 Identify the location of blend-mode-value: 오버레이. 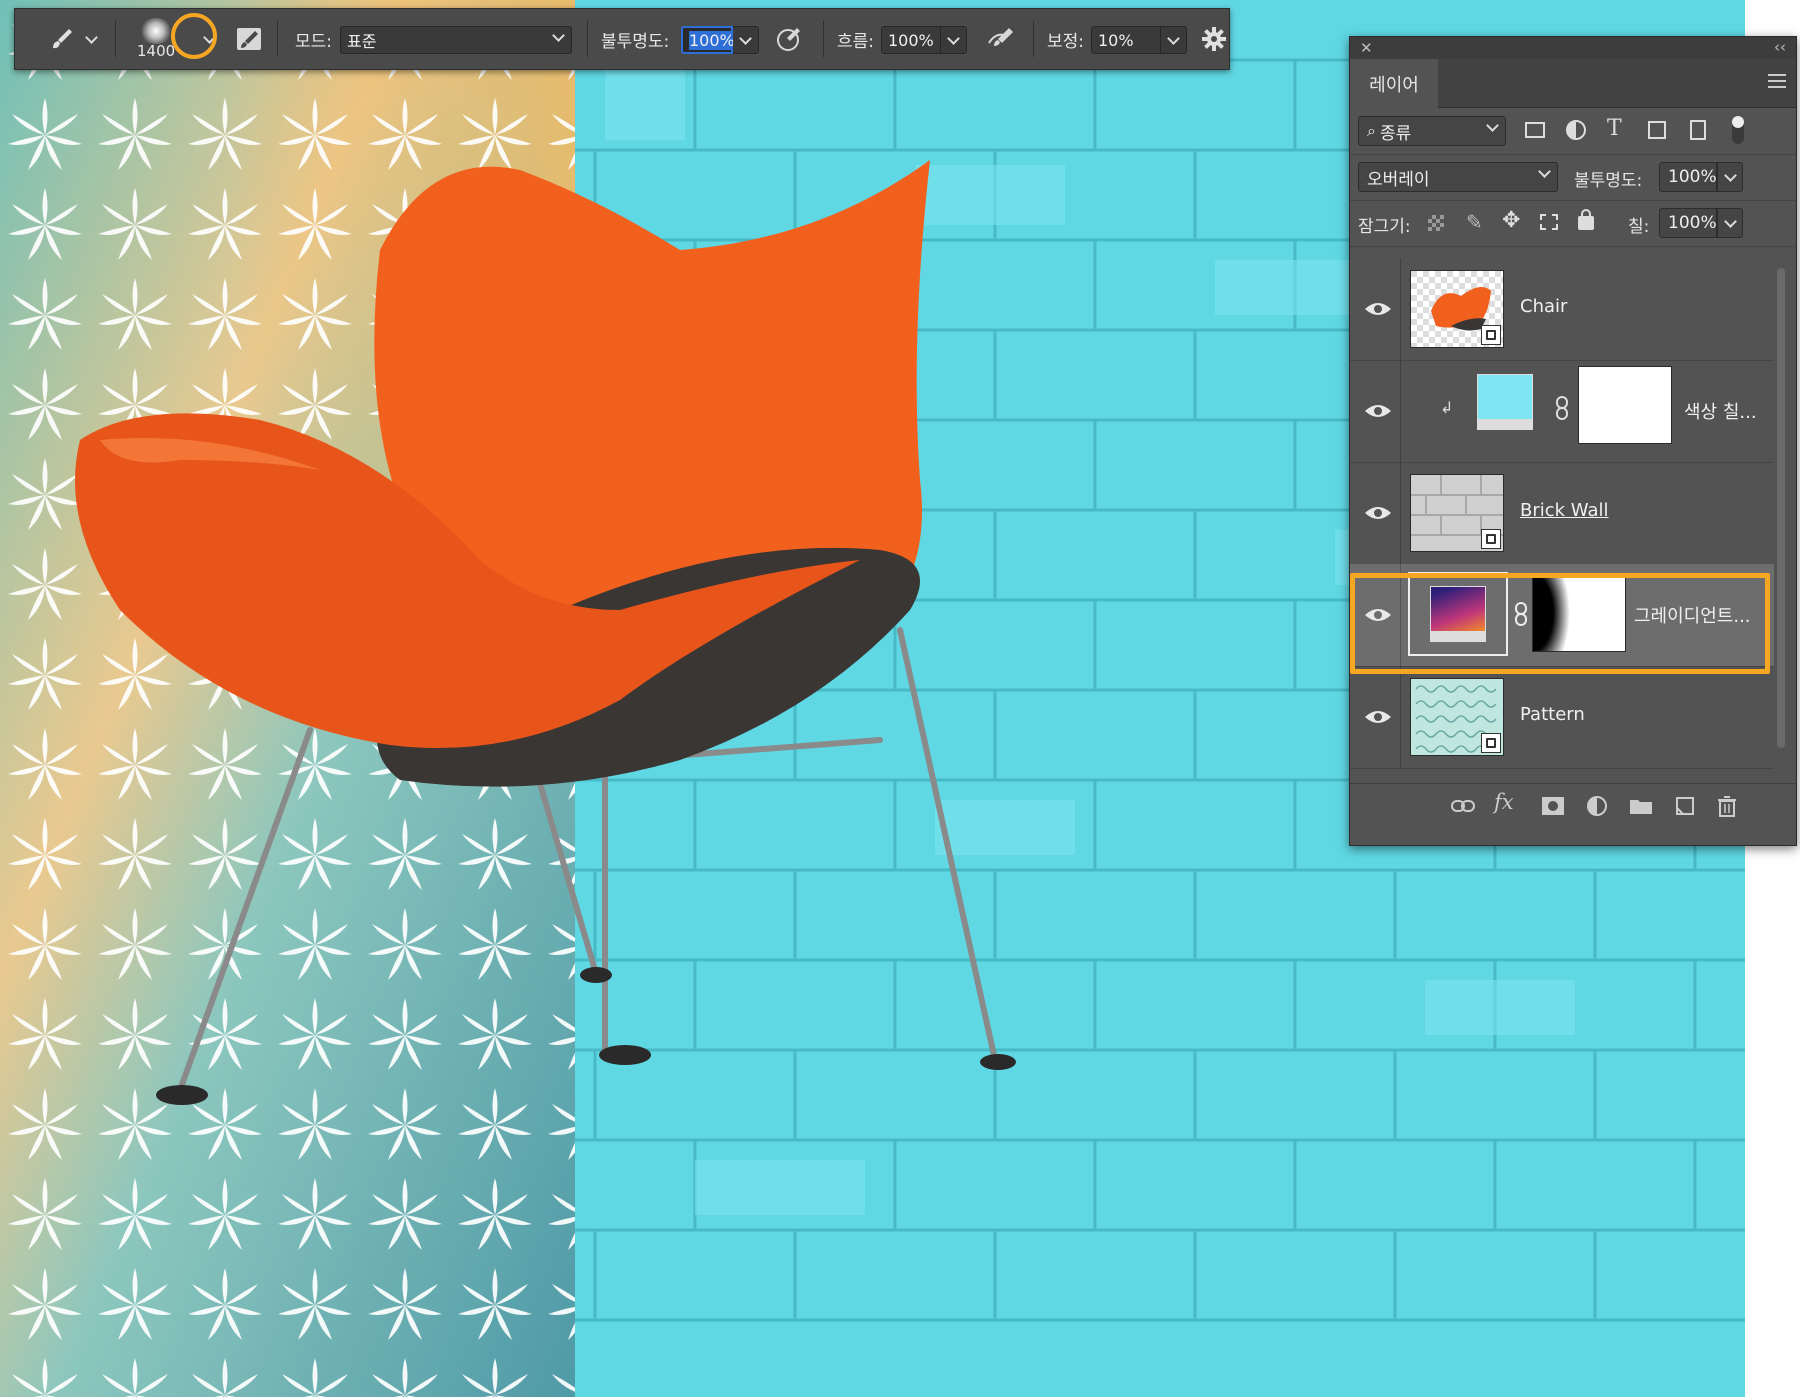
(1398, 179).